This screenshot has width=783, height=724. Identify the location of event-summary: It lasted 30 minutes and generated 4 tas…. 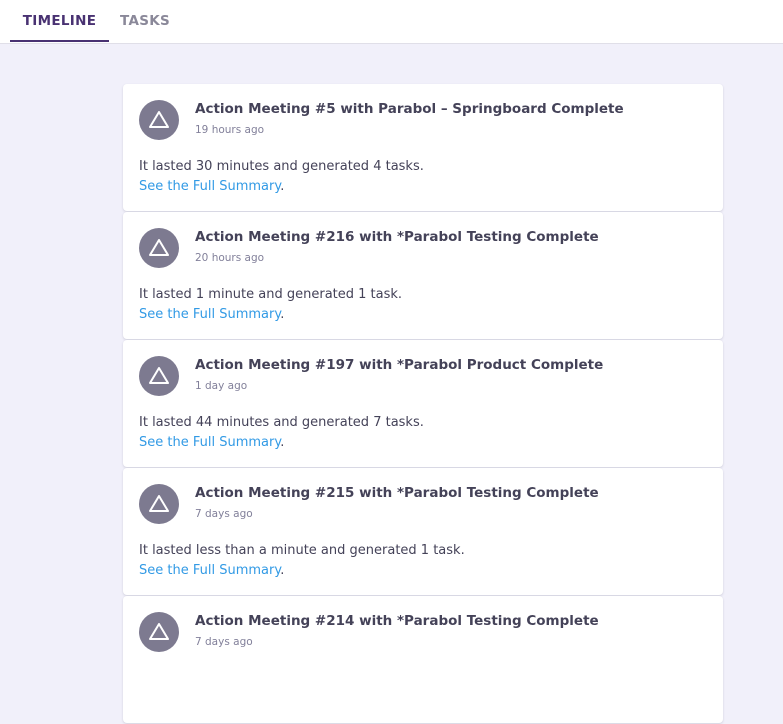
(281, 177).